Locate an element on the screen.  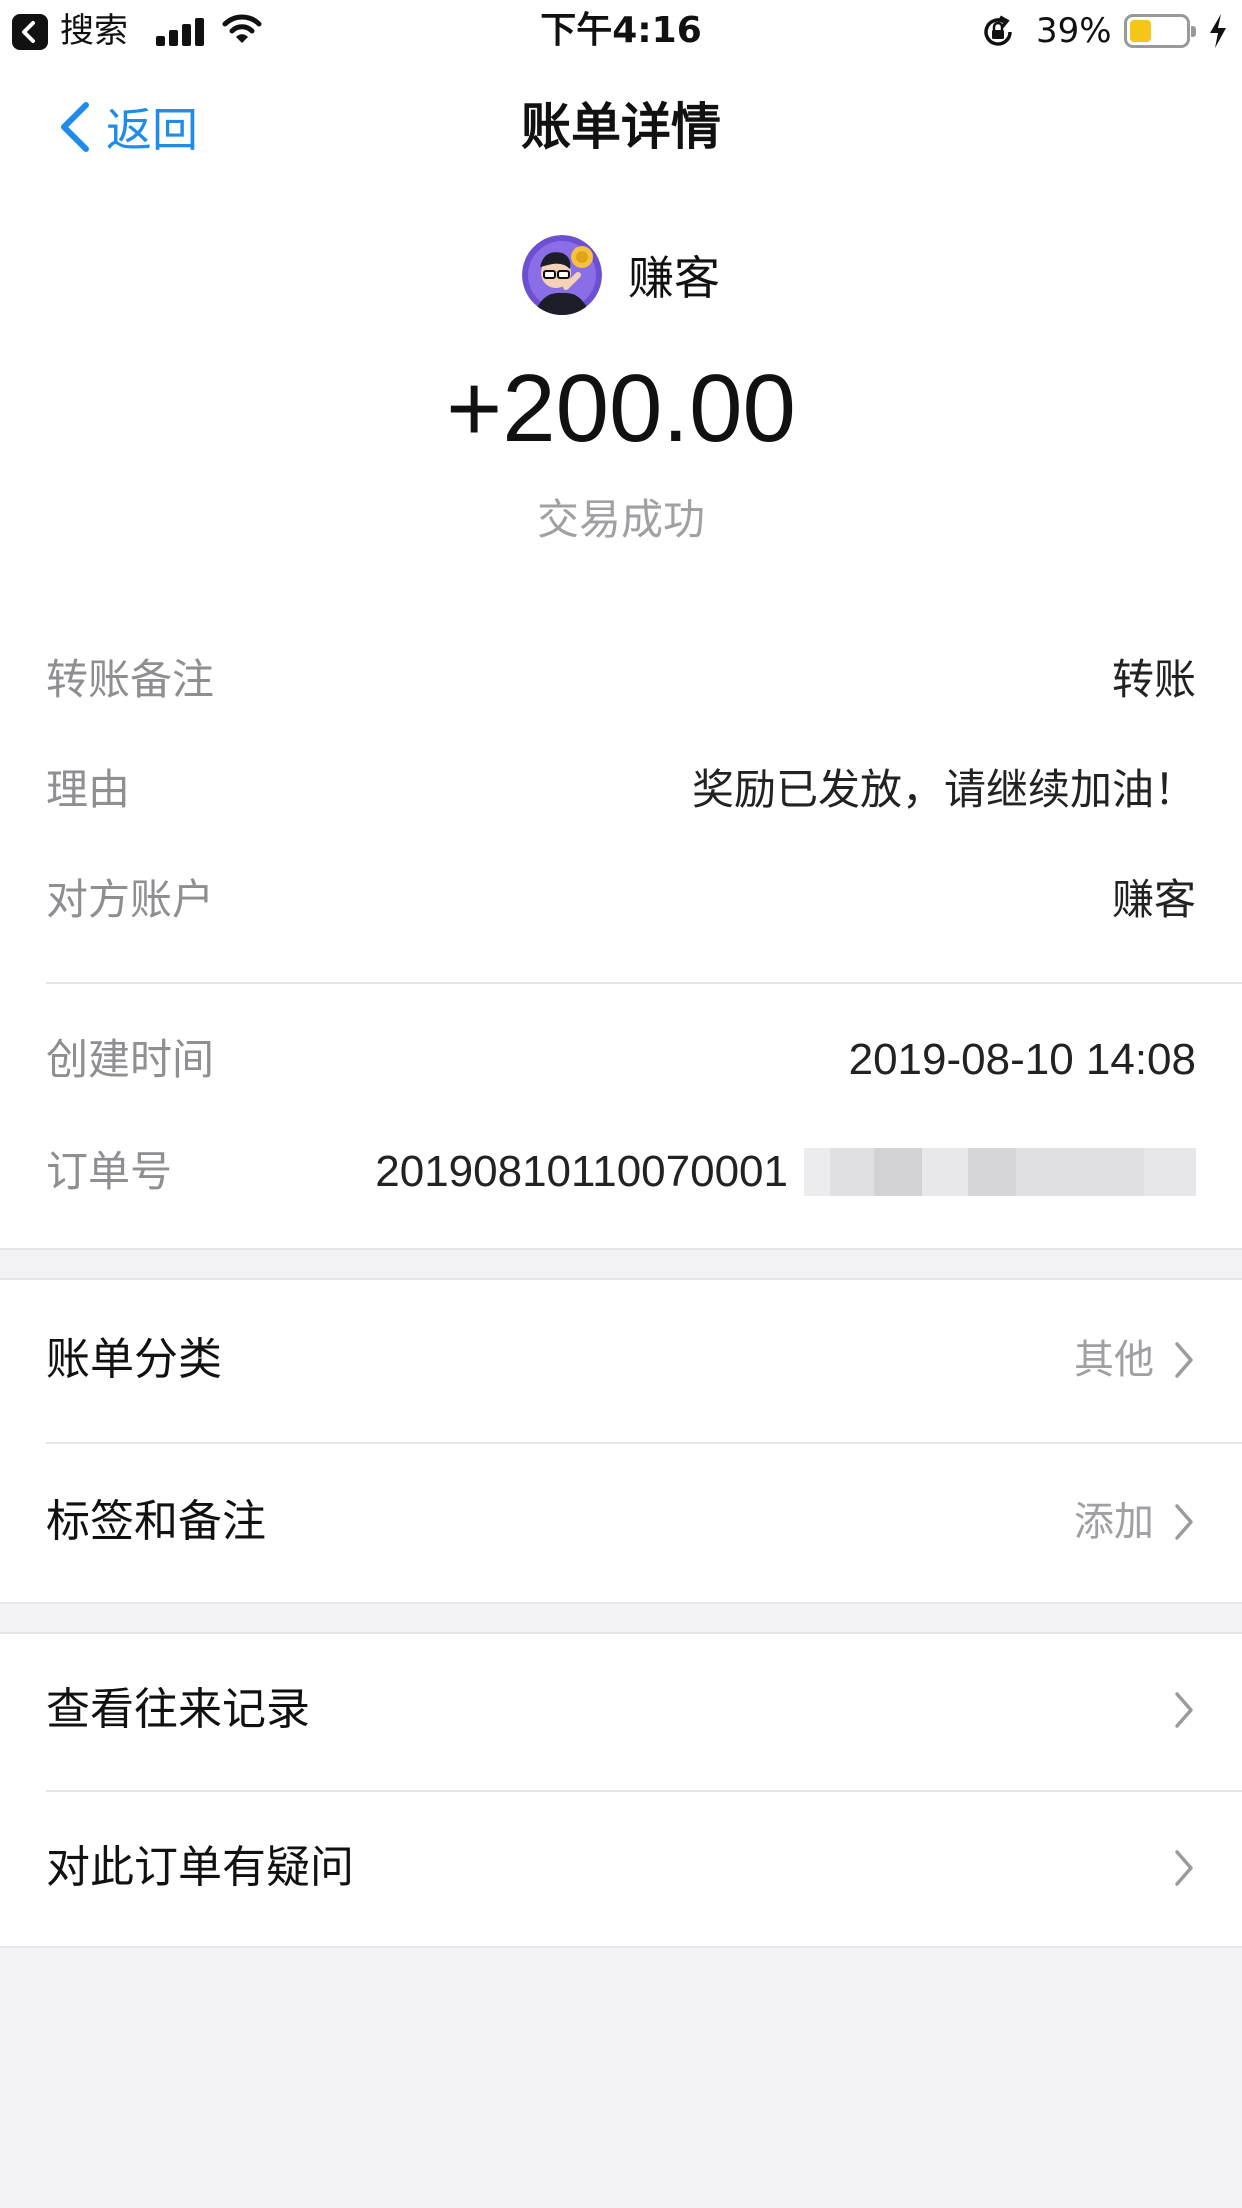
detail-row-created-time: 创建时间 2019-08-10 14:08 is located at coordinates (621, 1060).